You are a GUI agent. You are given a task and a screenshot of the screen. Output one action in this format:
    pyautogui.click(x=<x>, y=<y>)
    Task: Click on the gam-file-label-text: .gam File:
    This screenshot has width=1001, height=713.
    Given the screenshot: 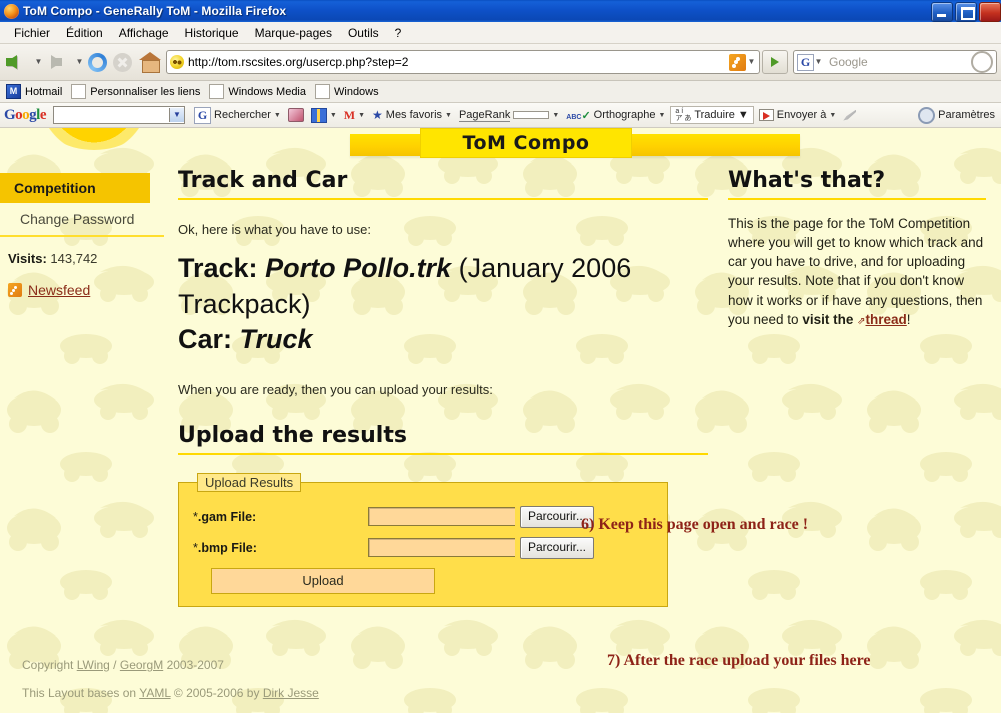 What is the action you would take?
    pyautogui.click(x=227, y=516)
    